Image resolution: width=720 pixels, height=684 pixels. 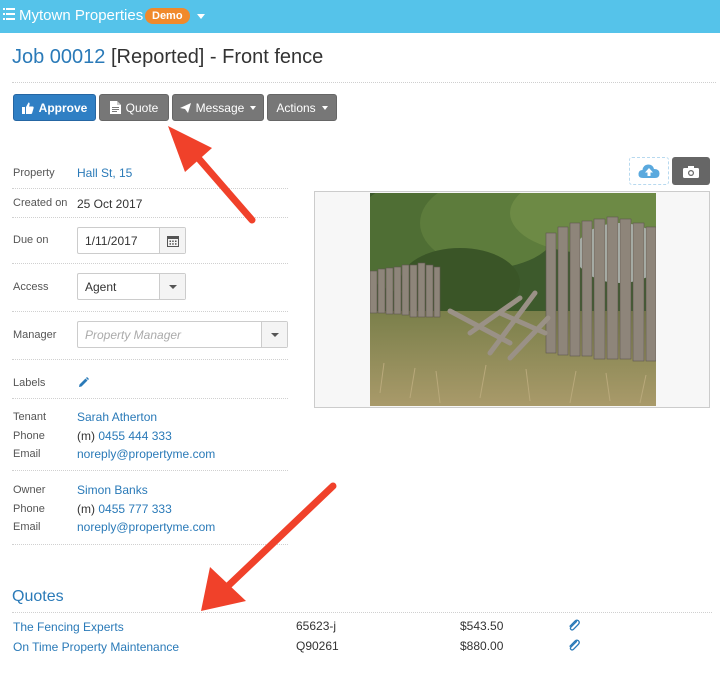 What do you see at coordinates (134, 436) in the screenshot?
I see `tenant-phone-link: 0455 444 333` at bounding box center [134, 436].